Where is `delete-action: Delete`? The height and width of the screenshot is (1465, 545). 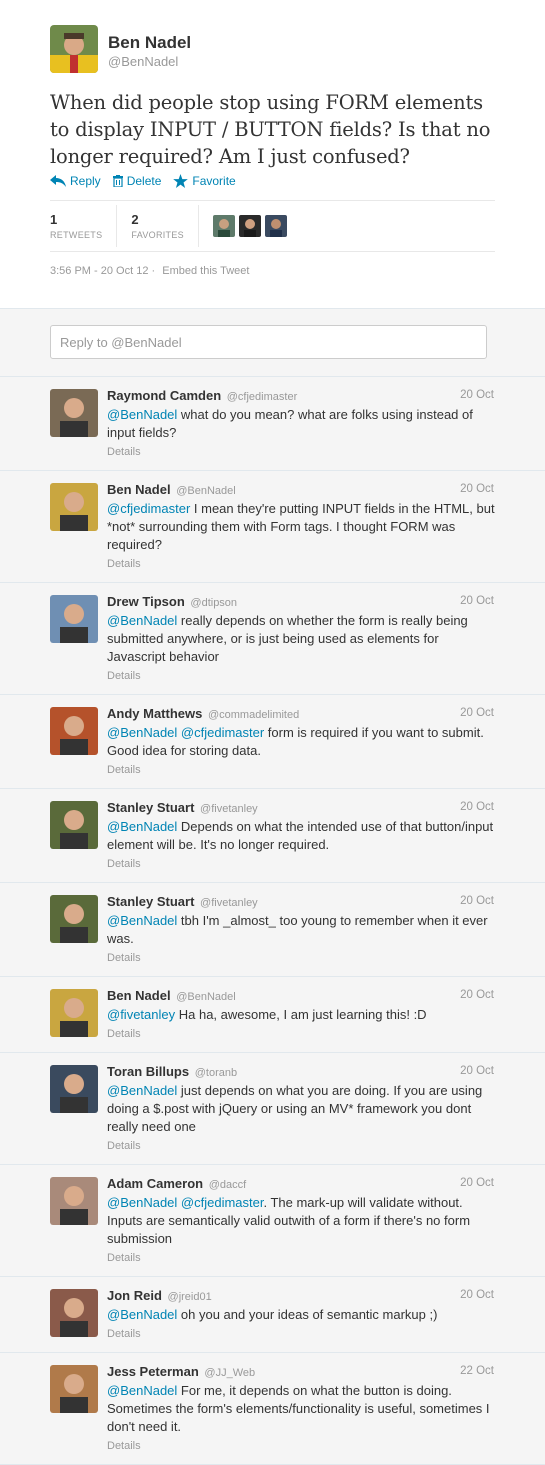
delete-action: Delete is located at coordinates (136, 181).